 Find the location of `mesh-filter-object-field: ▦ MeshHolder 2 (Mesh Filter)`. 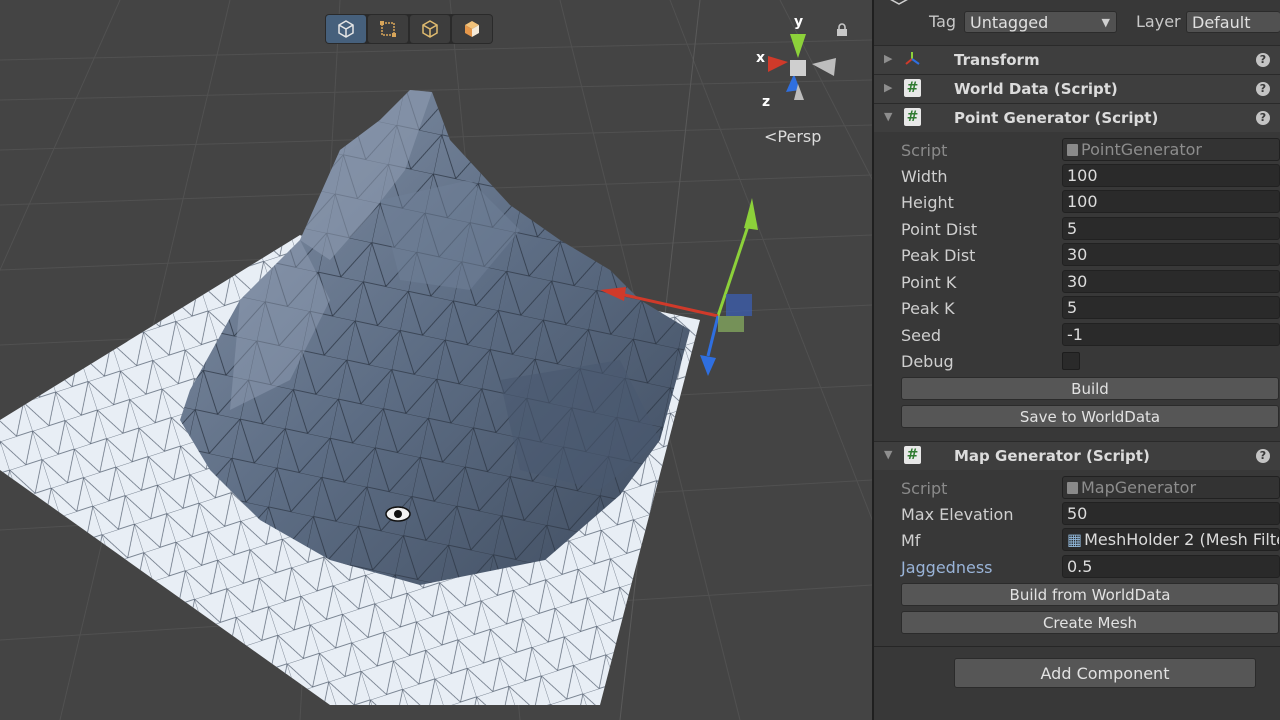

mesh-filter-object-field: ▦ MeshHolder 2 (Mesh Filter) is located at coordinates (1171, 539).